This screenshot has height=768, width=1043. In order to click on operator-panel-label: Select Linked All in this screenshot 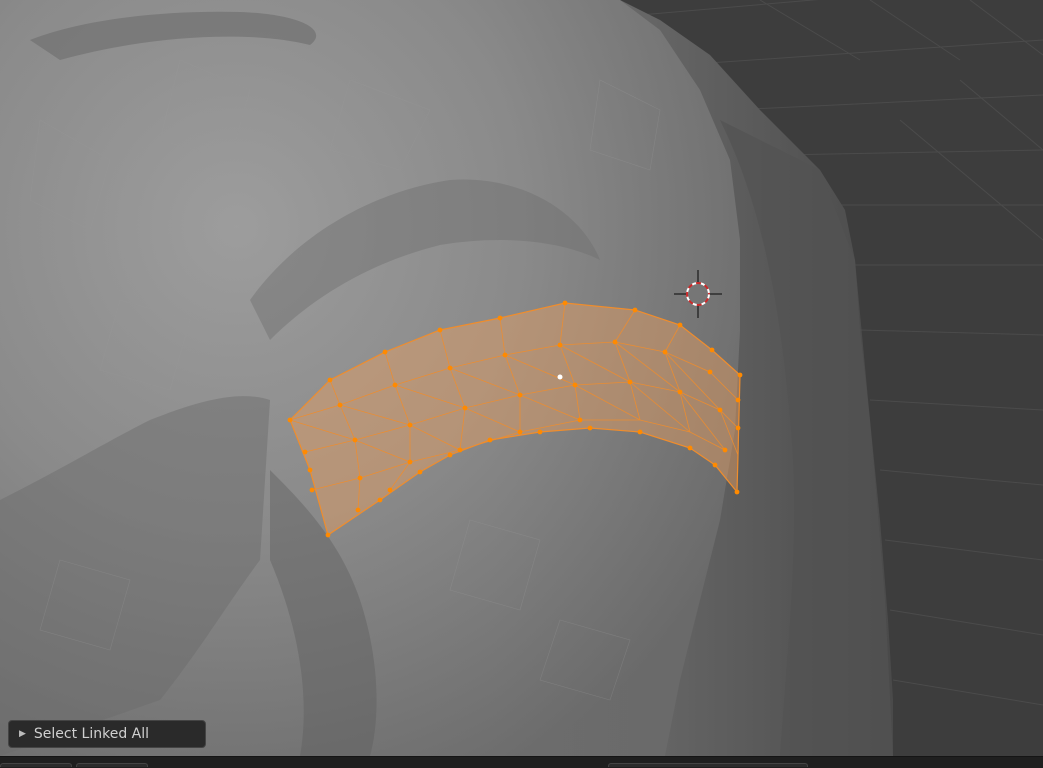, I will do `click(91, 734)`.